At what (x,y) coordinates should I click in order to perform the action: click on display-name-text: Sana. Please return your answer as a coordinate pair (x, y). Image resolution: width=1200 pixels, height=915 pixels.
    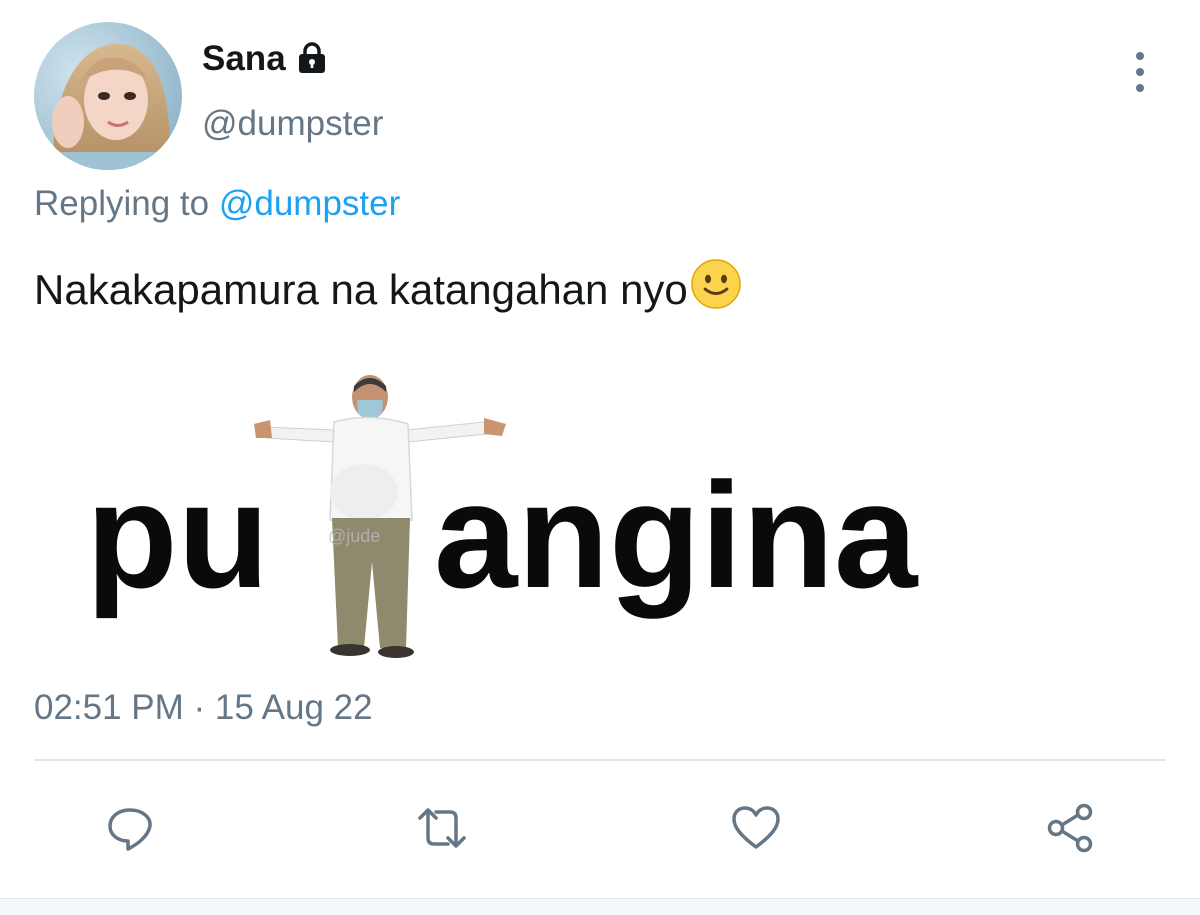
    Looking at the image, I should click on (244, 58).